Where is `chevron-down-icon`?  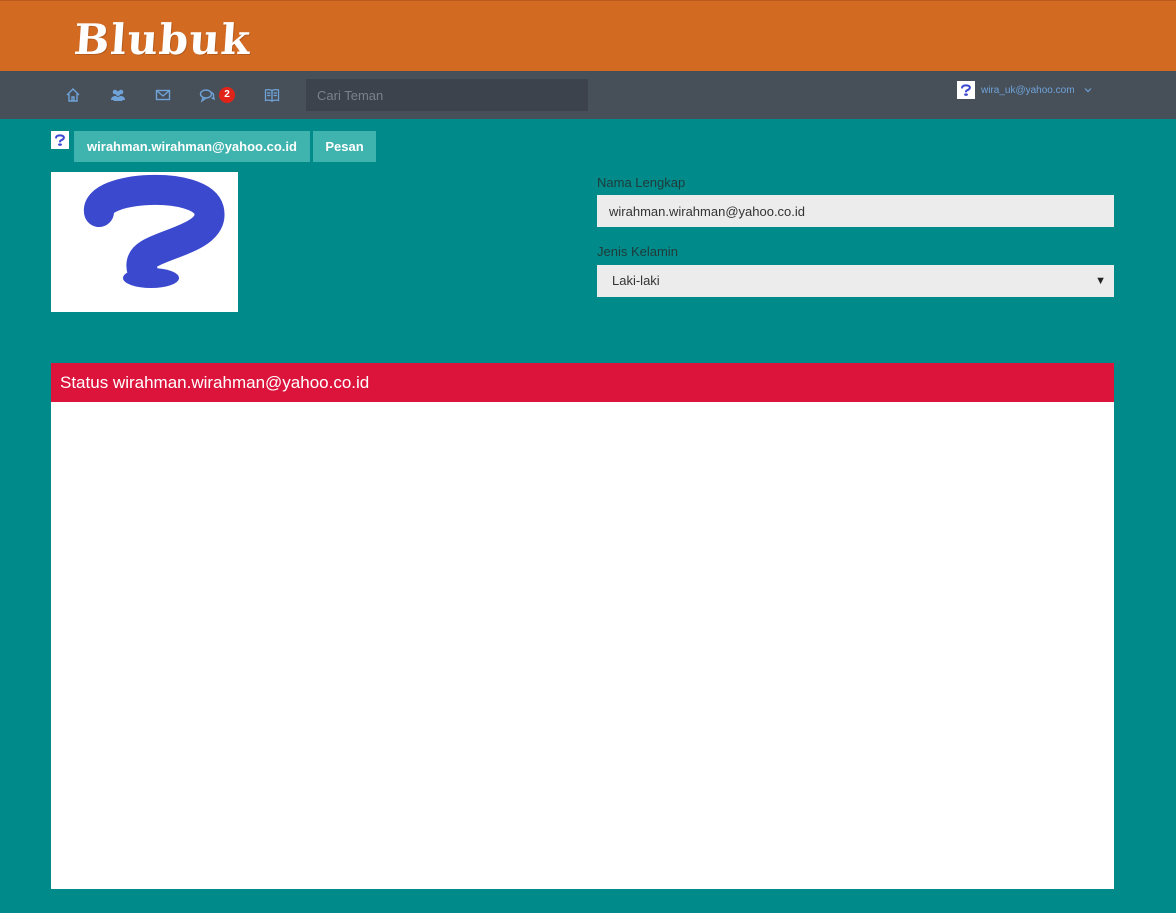 chevron-down-icon is located at coordinates (1087, 90).